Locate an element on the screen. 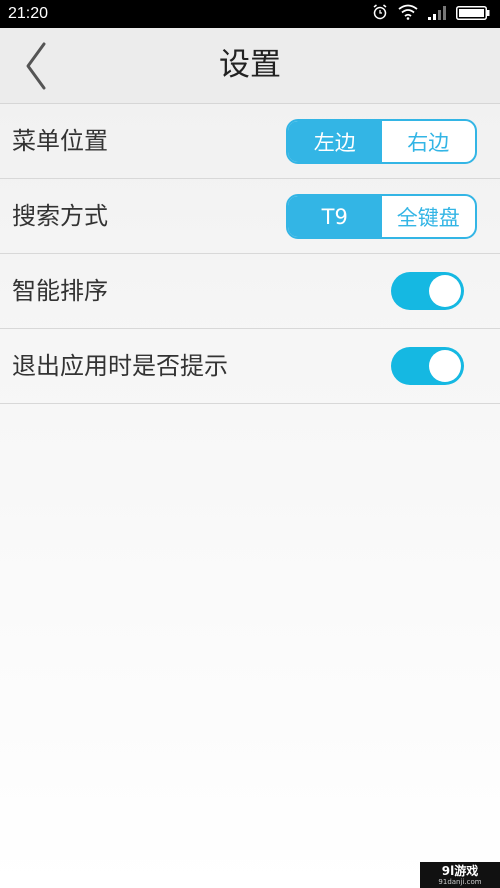  smart-sort-label: 智能排序 is located at coordinates (60, 291).